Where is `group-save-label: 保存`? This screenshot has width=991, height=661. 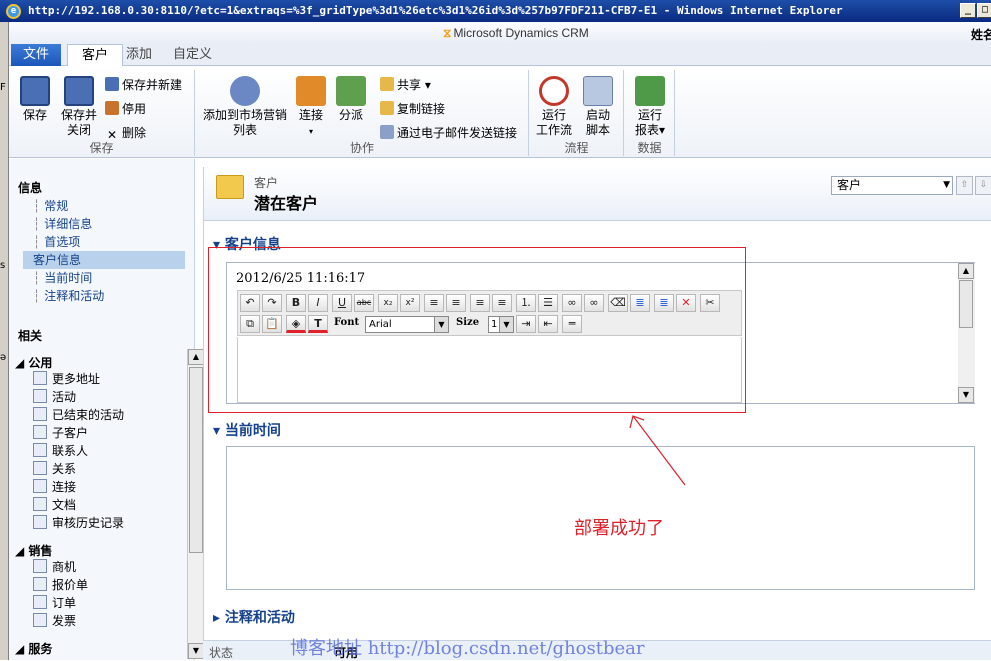 group-save-label: 保存 is located at coordinates (101, 148).